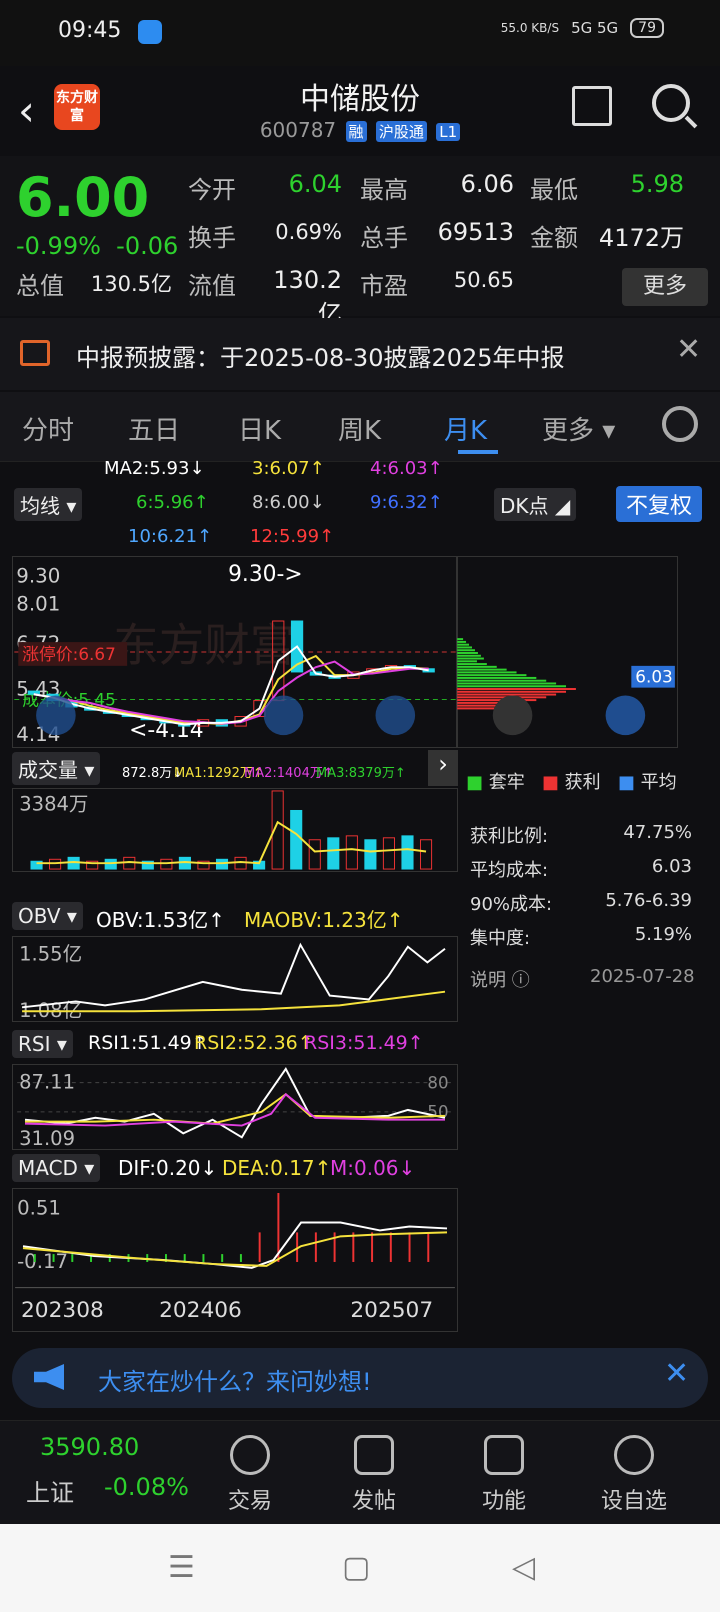  I want to click on nav-function: 功能, so click(504, 1475).